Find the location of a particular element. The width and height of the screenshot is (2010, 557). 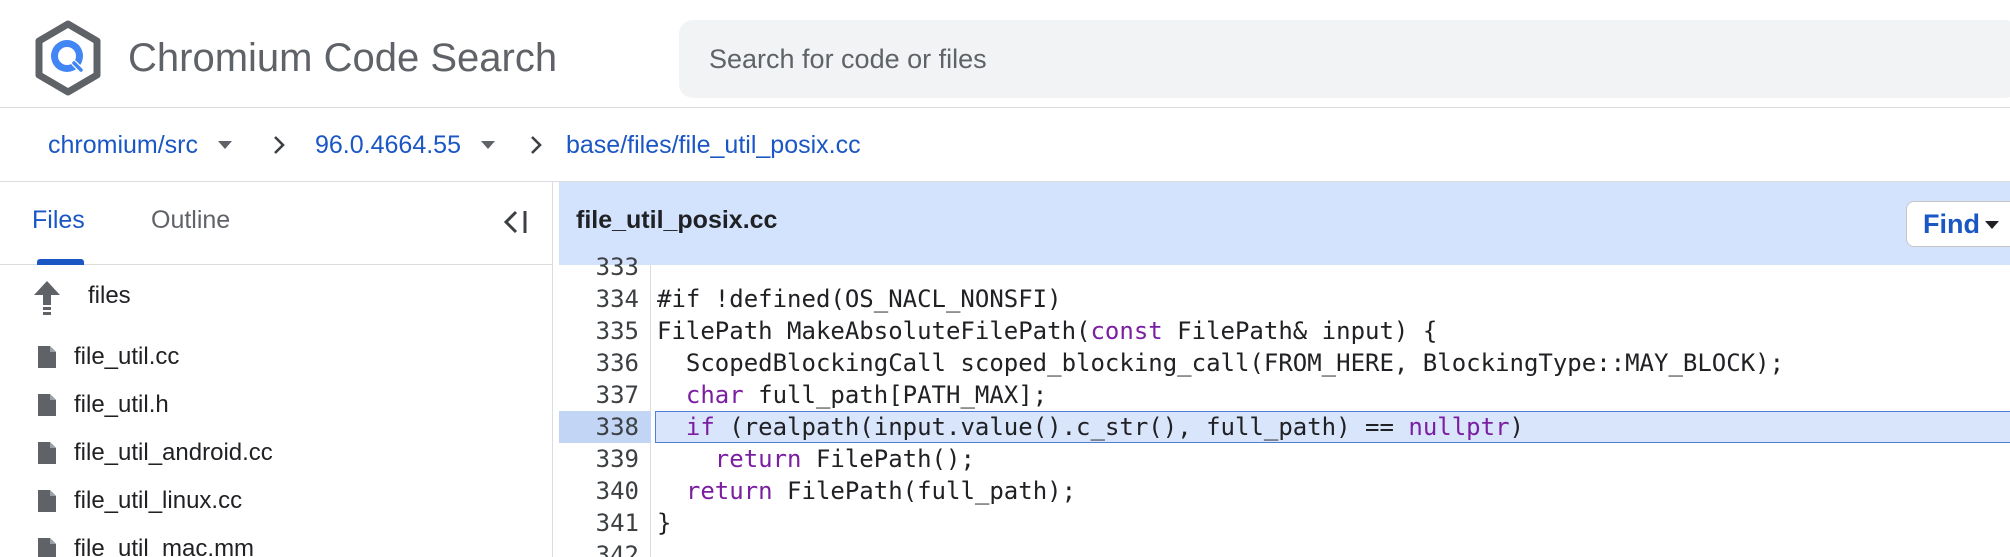

breadcrumb-repo-label: chromium/src is located at coordinates (123, 144).